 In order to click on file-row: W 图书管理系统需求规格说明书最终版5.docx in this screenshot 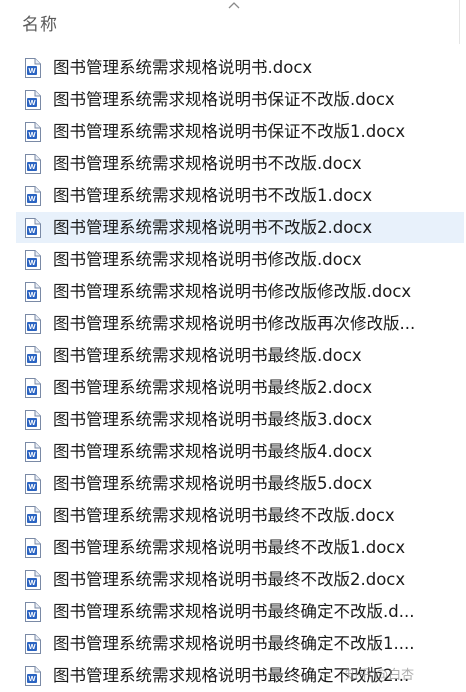, I will do `click(233, 484)`.